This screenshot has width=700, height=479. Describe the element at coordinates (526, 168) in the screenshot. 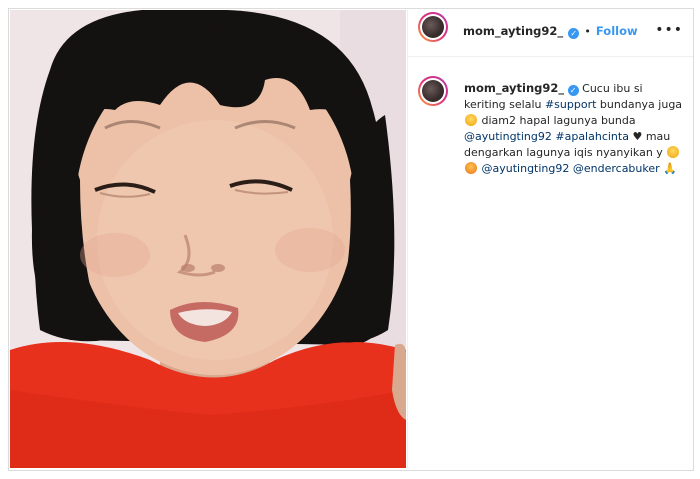

I see `mention-ayutingting92-link-2: @ayutingting92` at that location.